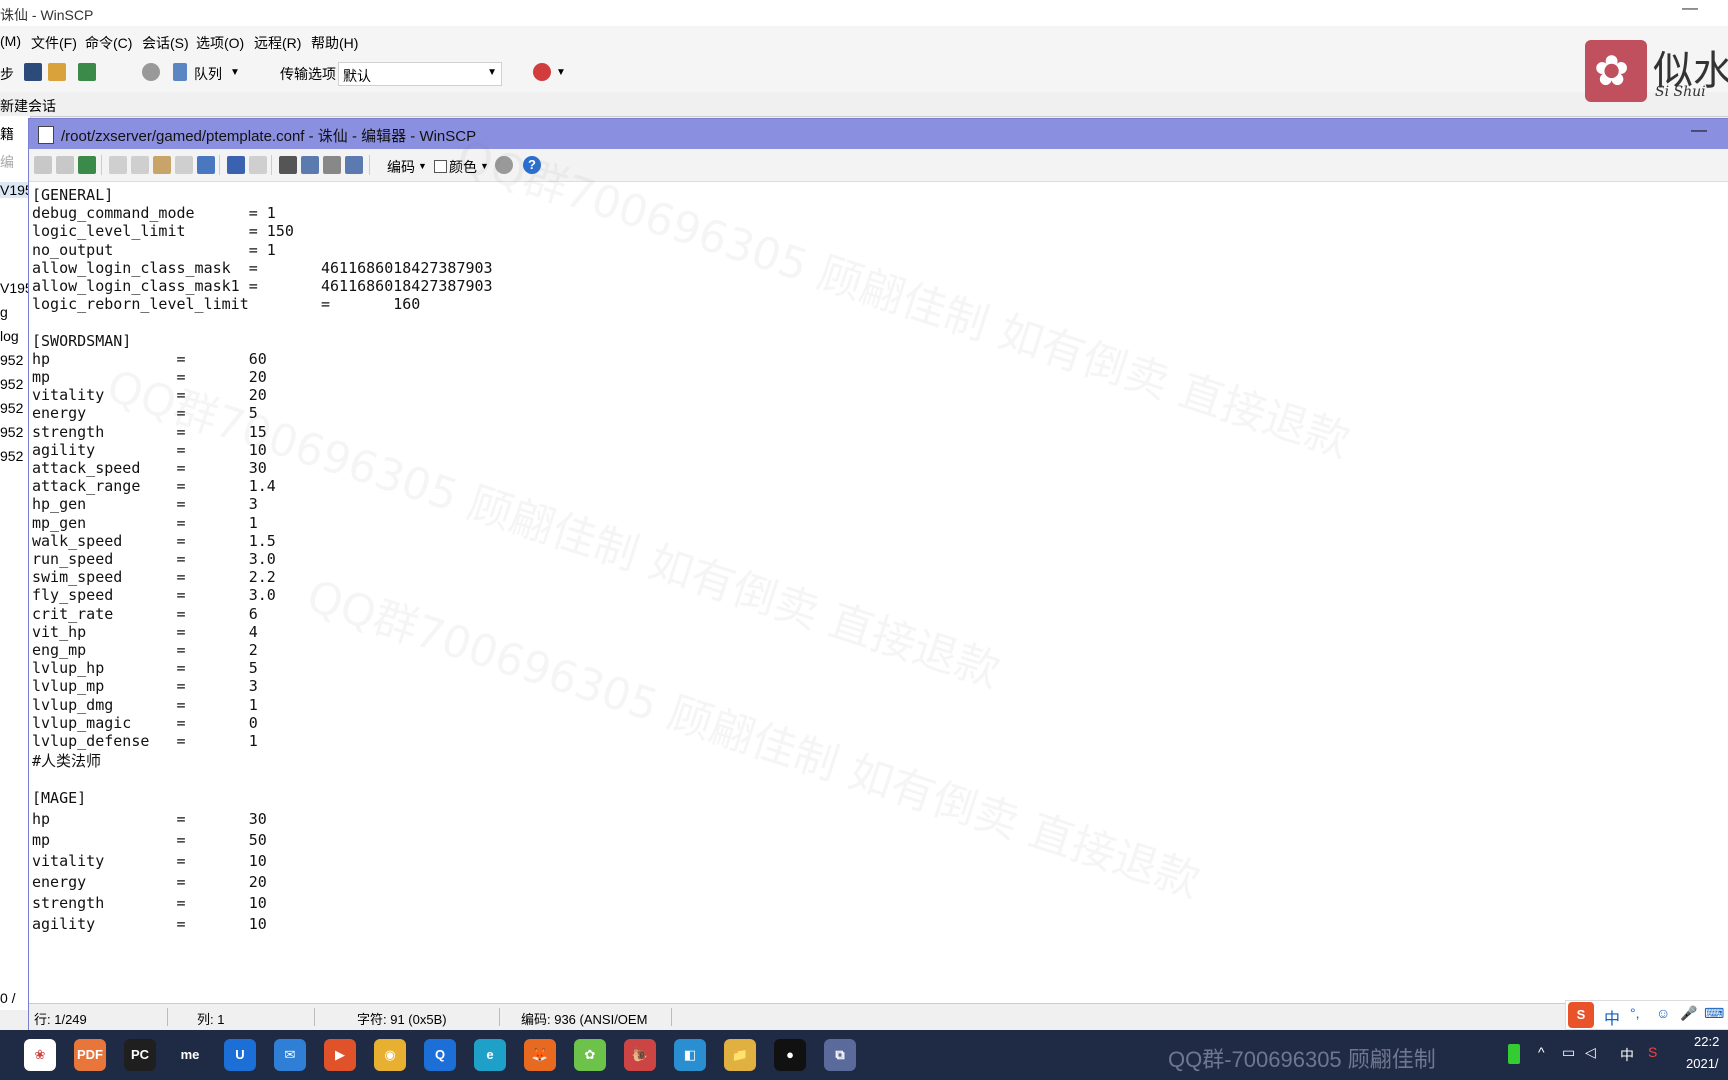  What do you see at coordinates (28, 106) in the screenshot?
I see `new-session-tab: 新建会话` at bounding box center [28, 106].